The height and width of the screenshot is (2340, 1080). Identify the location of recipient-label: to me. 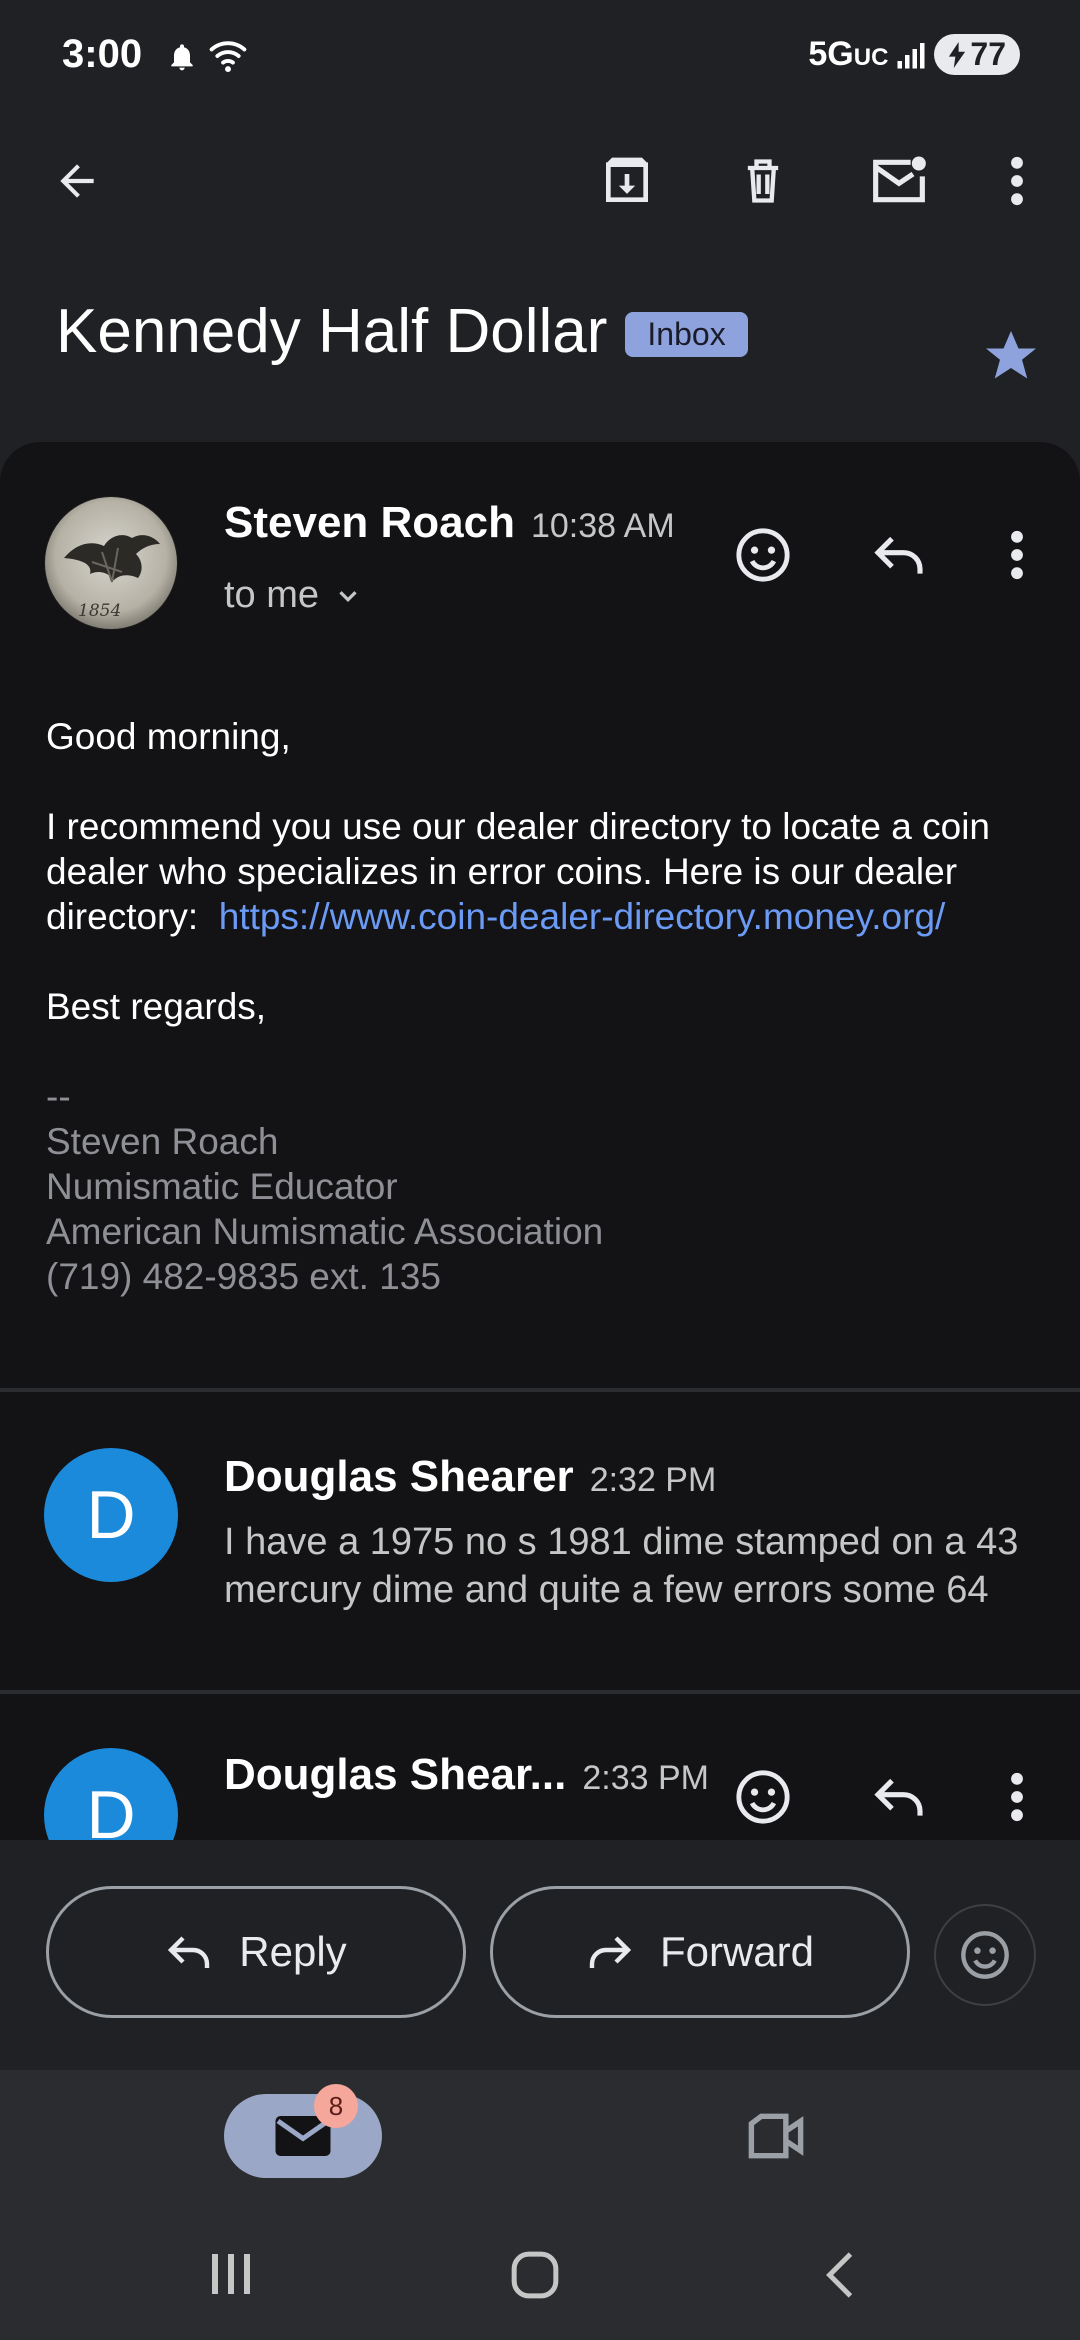
(272, 595).